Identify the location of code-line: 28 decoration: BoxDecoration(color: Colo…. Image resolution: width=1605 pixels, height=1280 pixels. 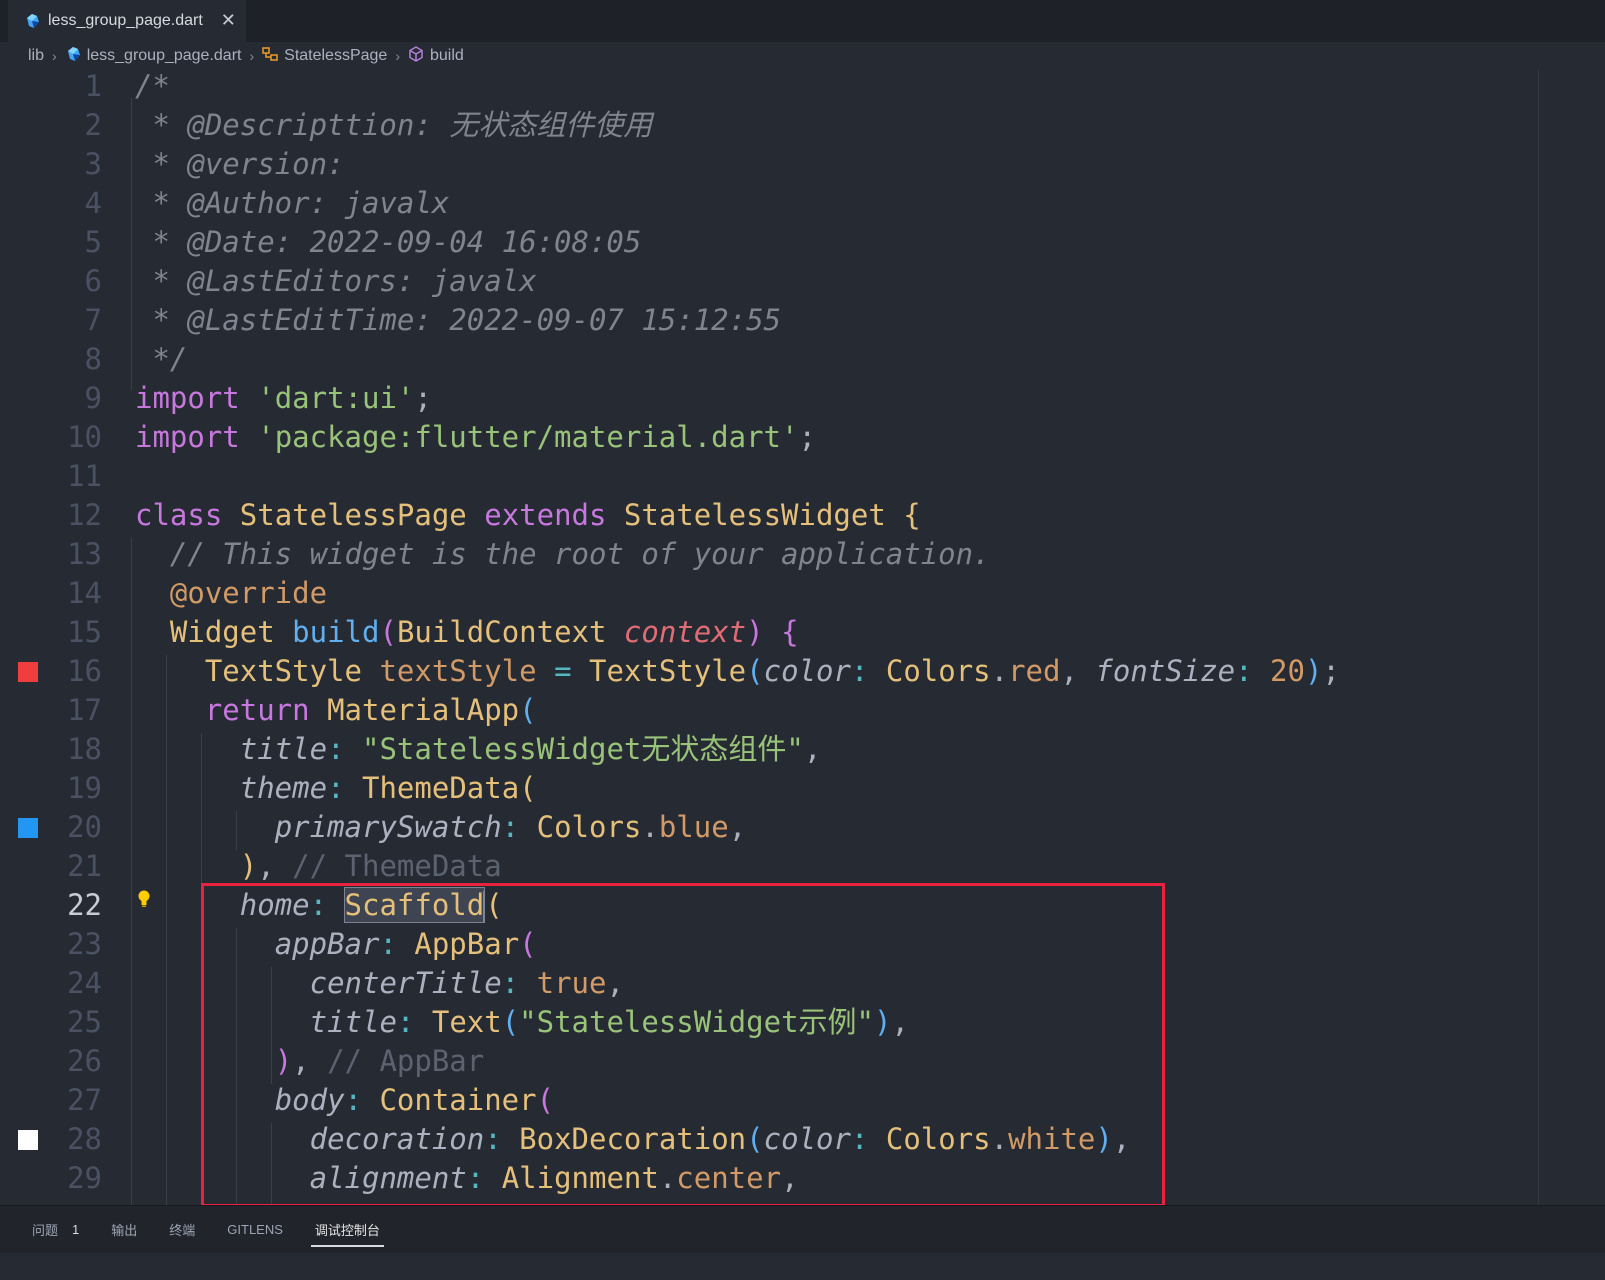
(785, 1139).